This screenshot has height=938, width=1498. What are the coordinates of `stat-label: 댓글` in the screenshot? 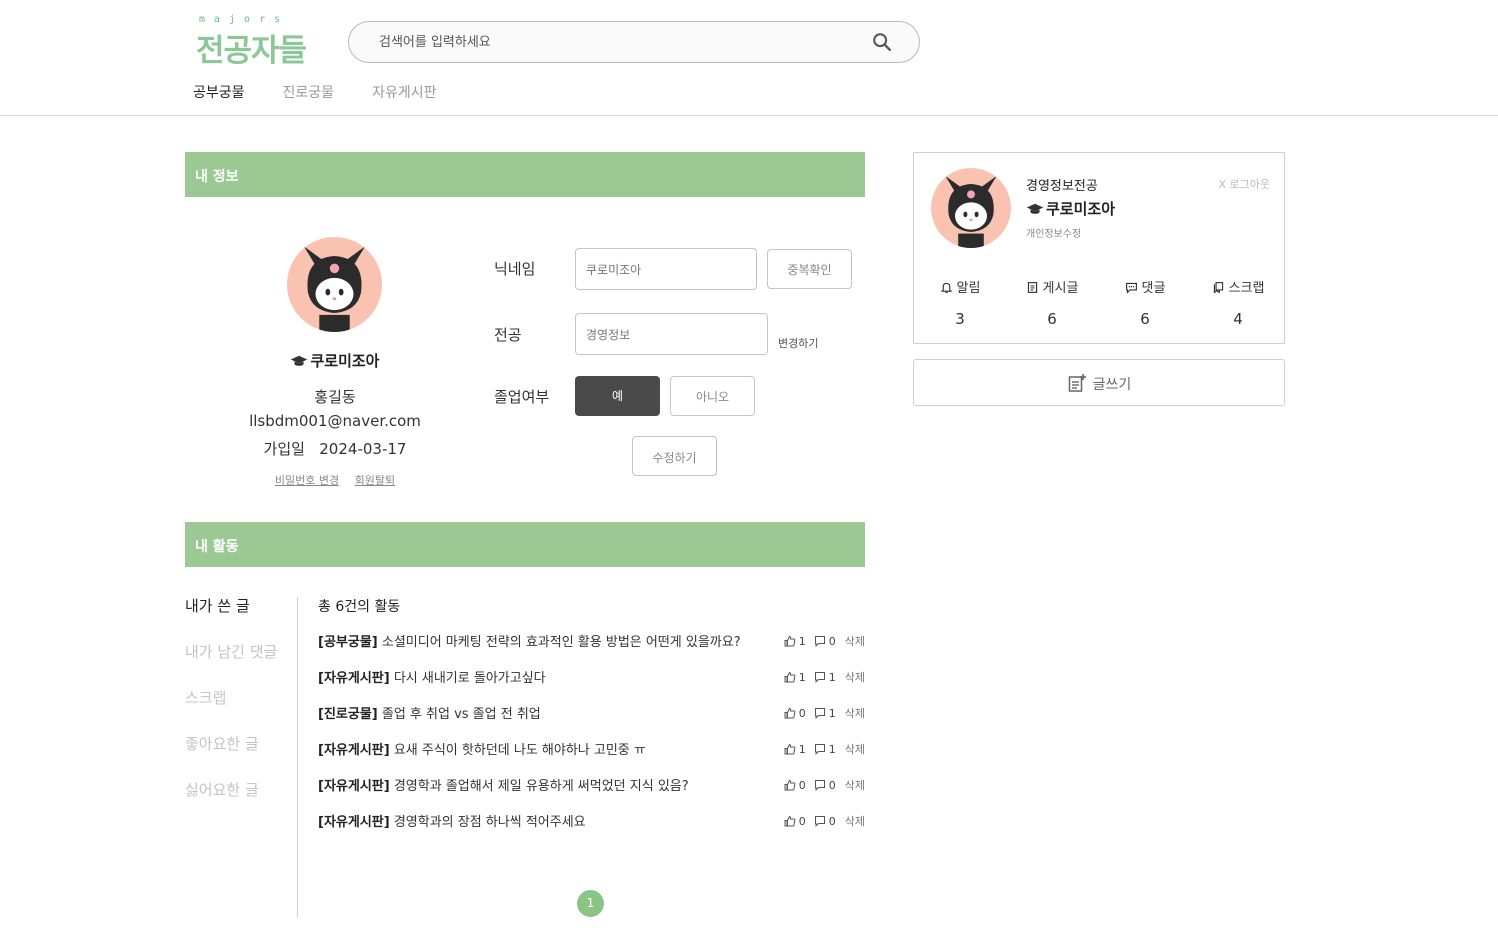 It's located at (1153, 288).